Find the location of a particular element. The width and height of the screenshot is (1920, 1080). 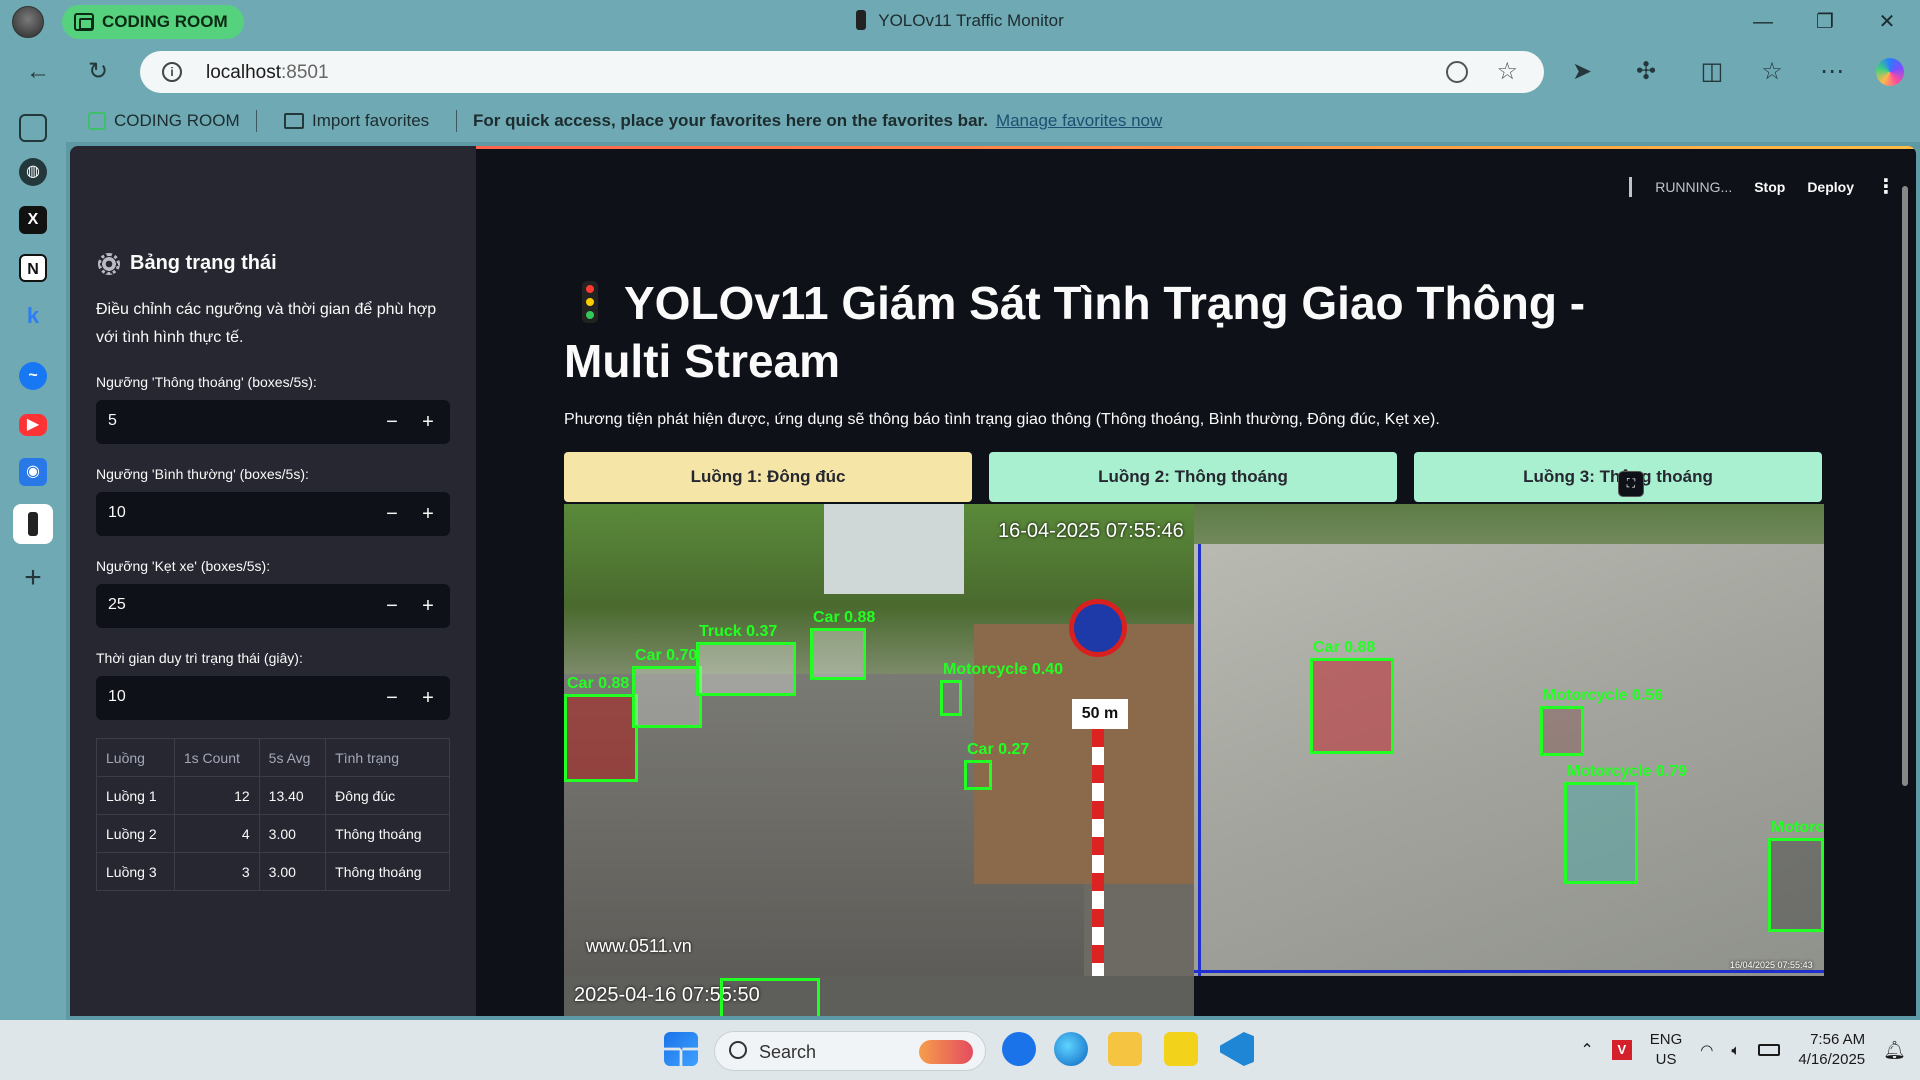

zalo-icon is located at coordinates (1019, 1049).